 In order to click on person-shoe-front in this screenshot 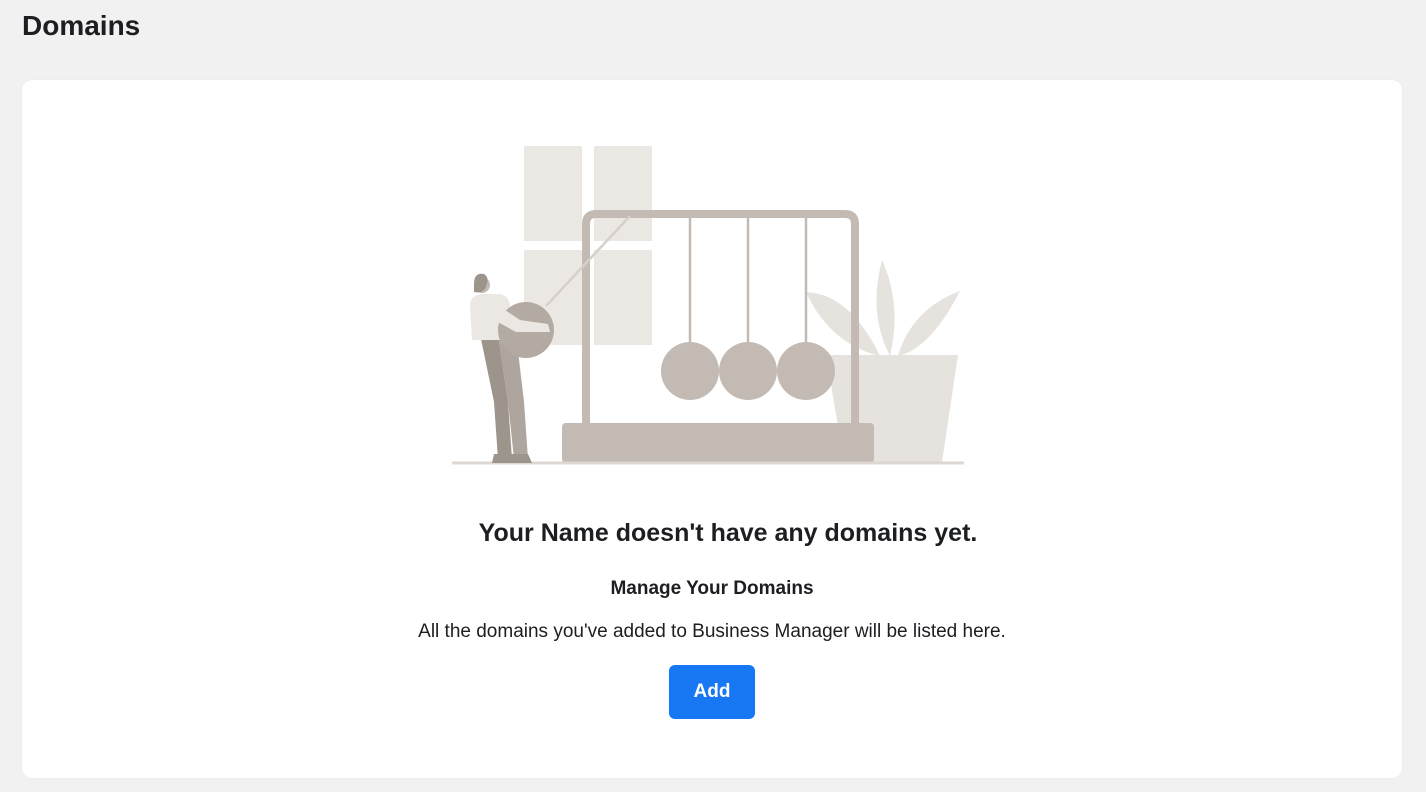, I will do `click(520, 458)`.